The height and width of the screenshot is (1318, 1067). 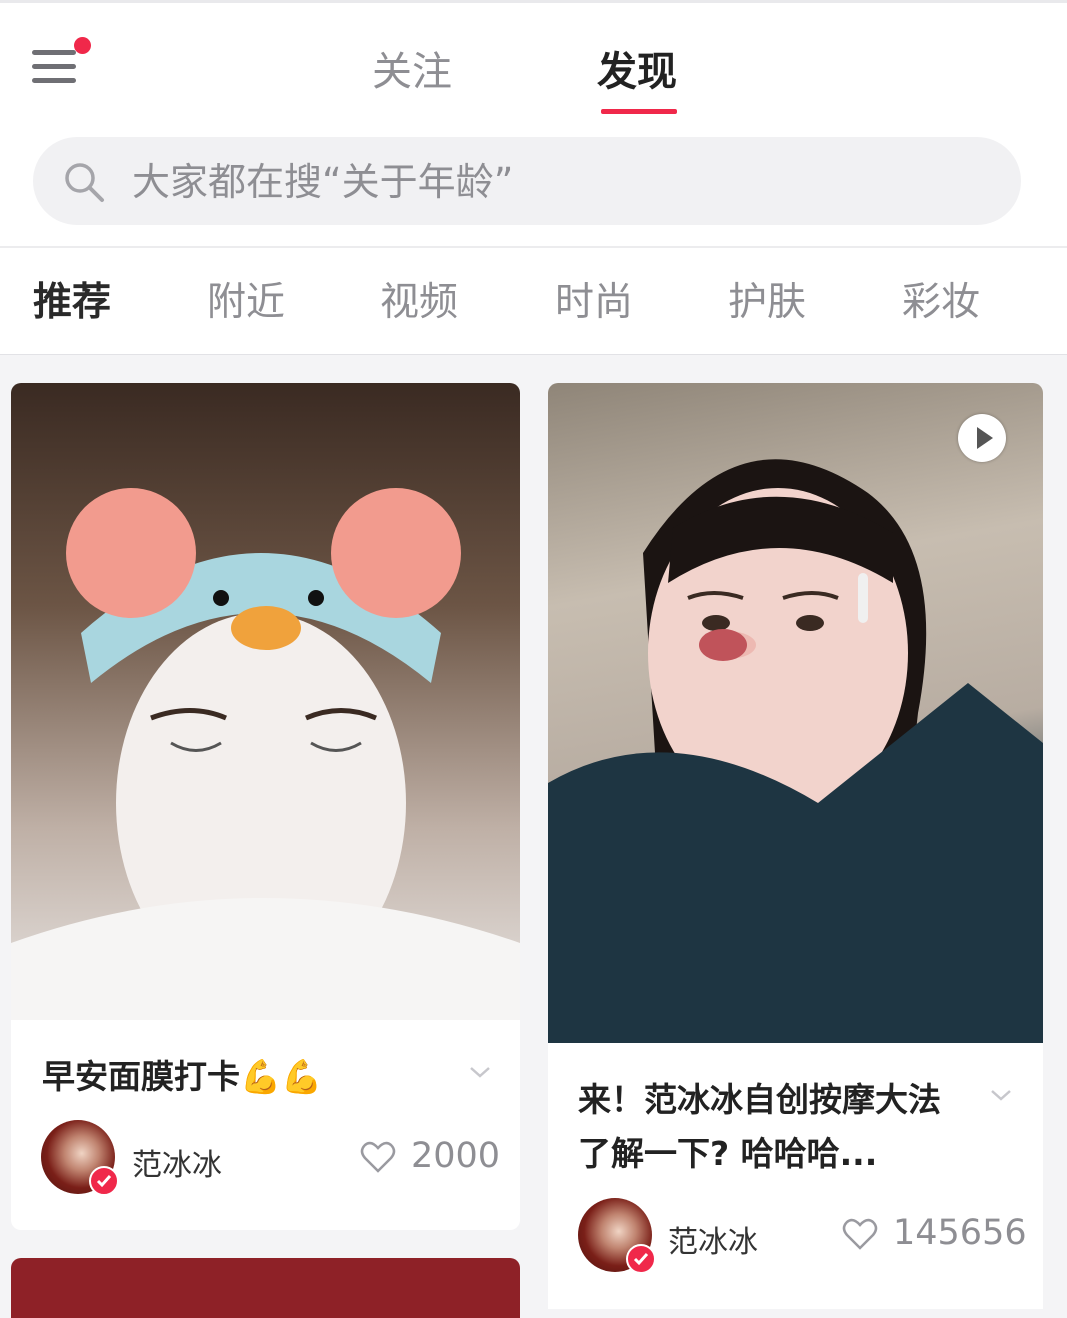 I want to click on like-count: 145656, so click(x=960, y=1233).